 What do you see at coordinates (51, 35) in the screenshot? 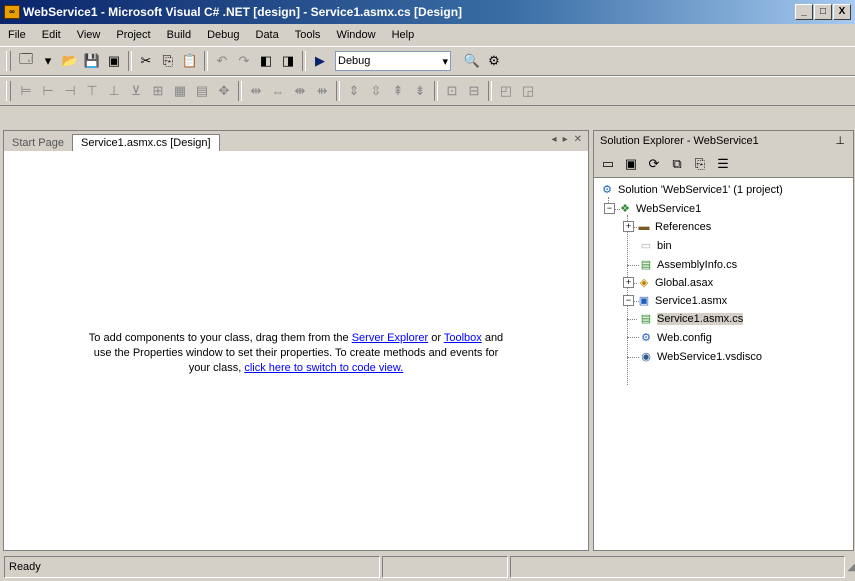
I see `menu-edit: Edit` at bounding box center [51, 35].